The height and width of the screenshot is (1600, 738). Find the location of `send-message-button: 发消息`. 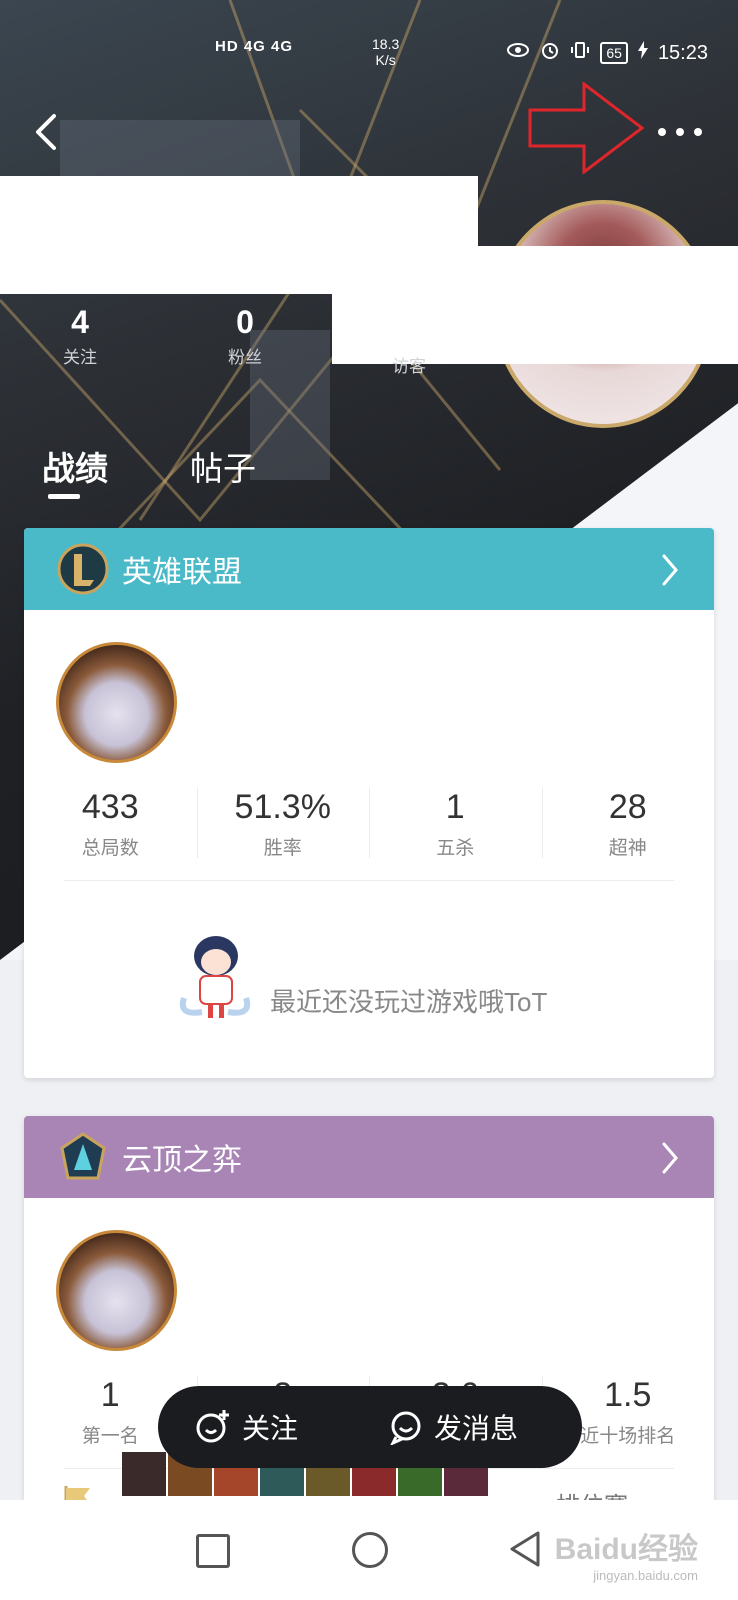

send-message-button: 发消息 is located at coordinates (453, 1427).